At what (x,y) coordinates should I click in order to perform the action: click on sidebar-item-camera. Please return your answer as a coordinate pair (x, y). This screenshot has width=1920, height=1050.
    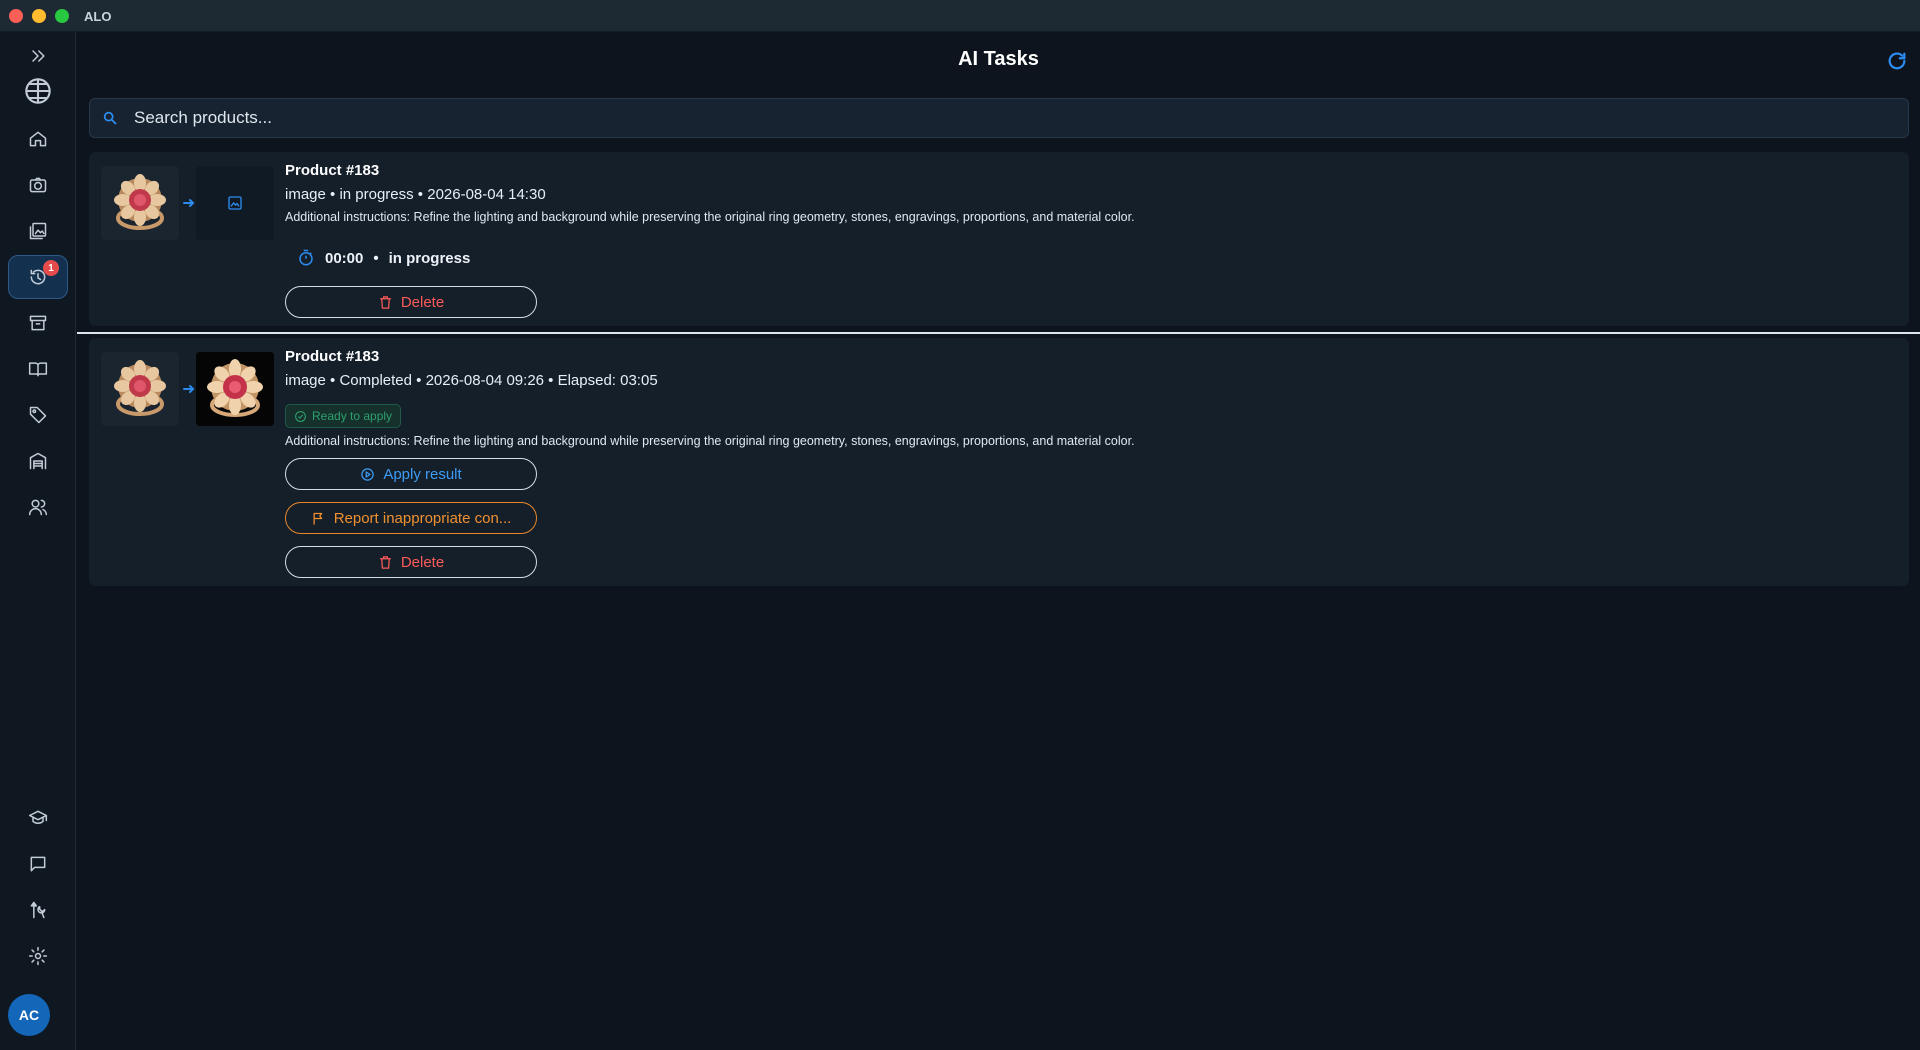
    Looking at the image, I should click on (38, 185).